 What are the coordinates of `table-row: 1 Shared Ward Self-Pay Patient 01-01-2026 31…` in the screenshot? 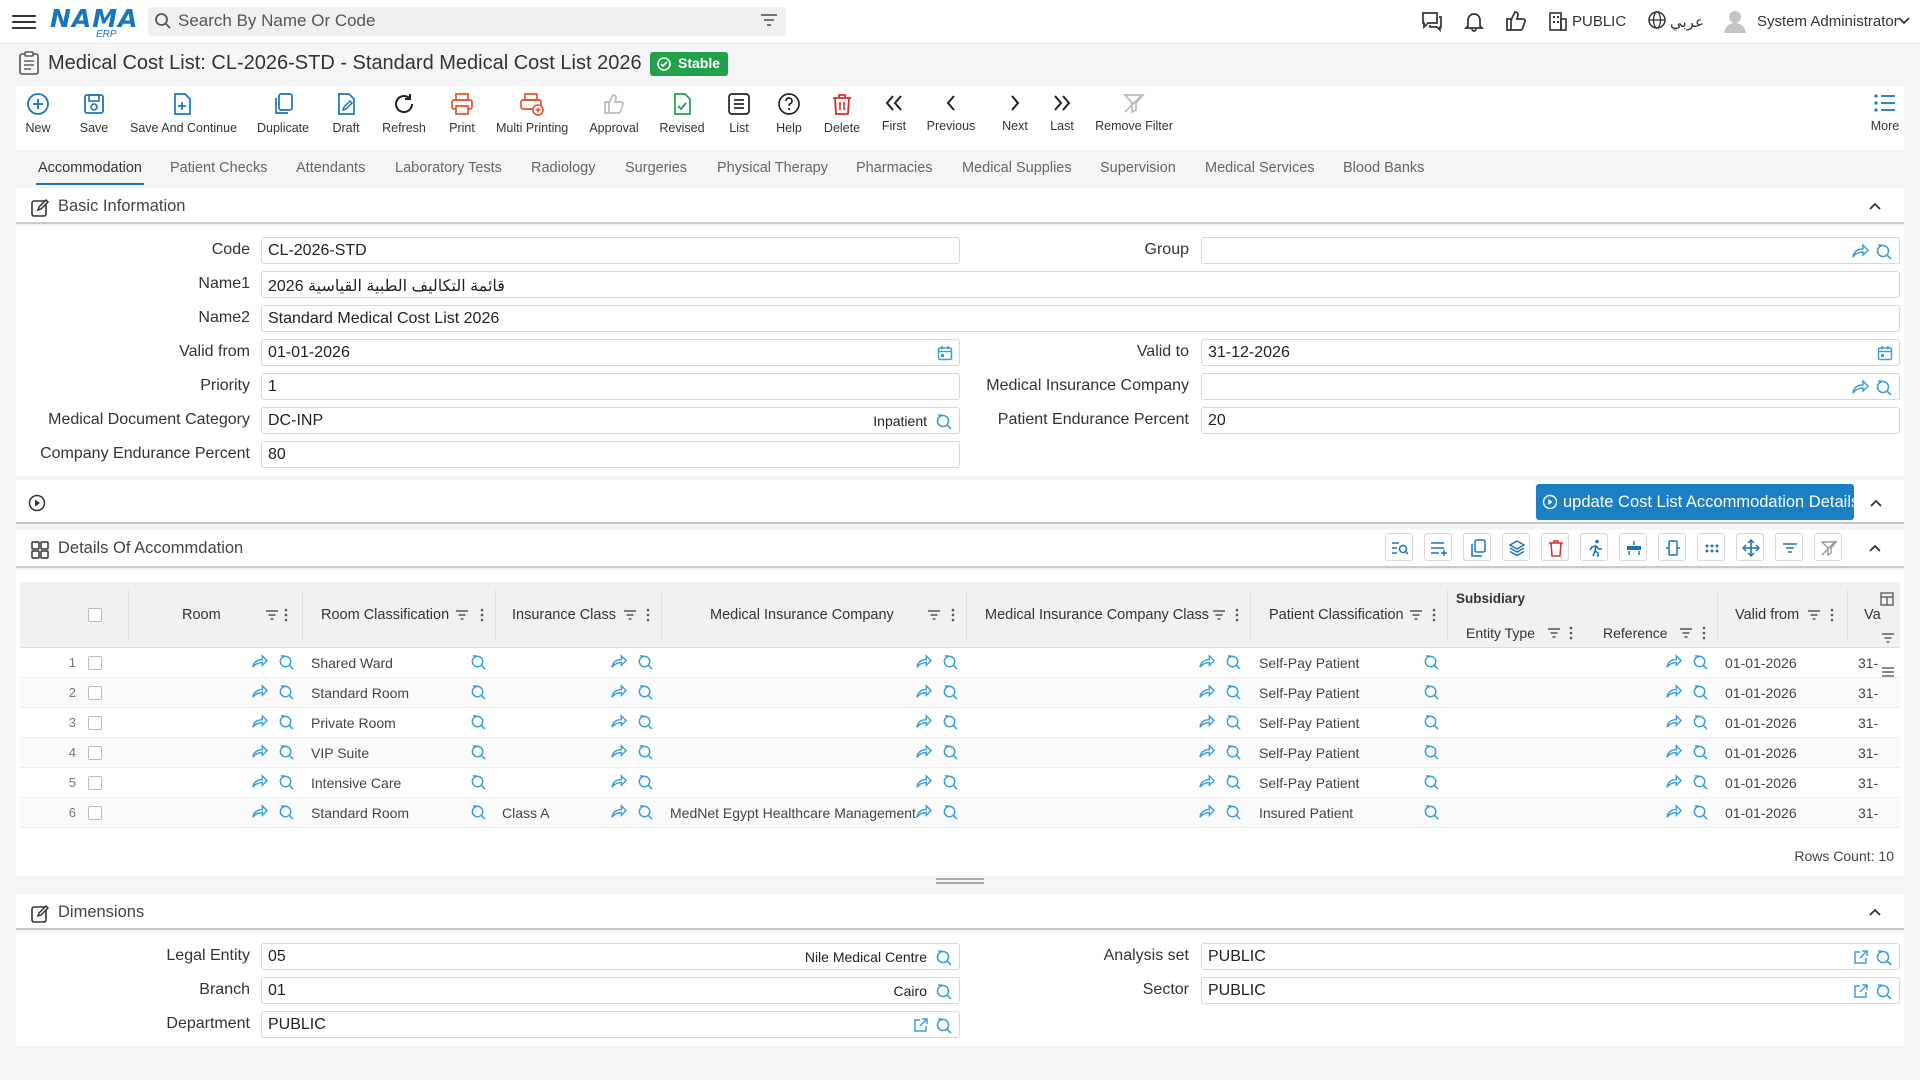 It's located at (960, 663).